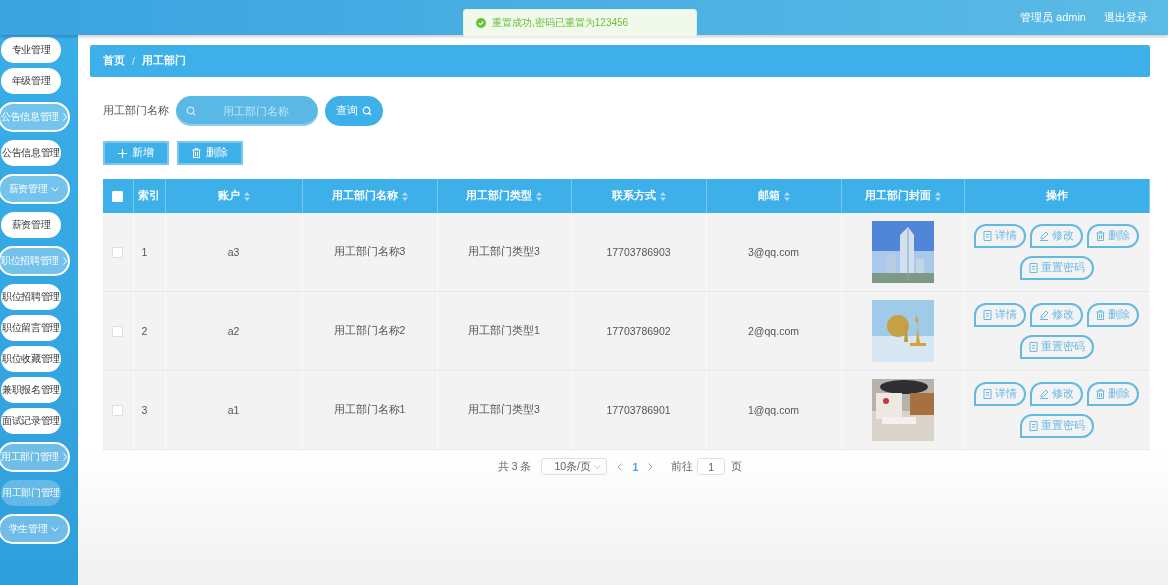 Image resolution: width=1168 pixels, height=585 pixels. What do you see at coordinates (233, 410) in the screenshot?
I see `table-cell: a1` at bounding box center [233, 410].